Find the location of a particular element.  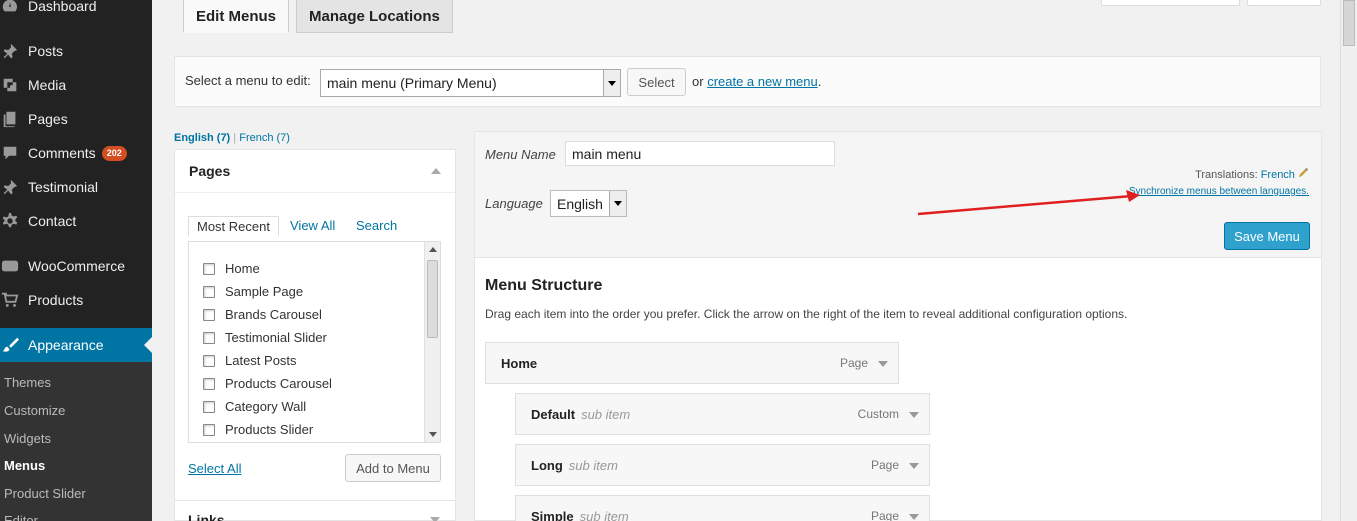

submenu-item-menus: Menus is located at coordinates (24, 465).